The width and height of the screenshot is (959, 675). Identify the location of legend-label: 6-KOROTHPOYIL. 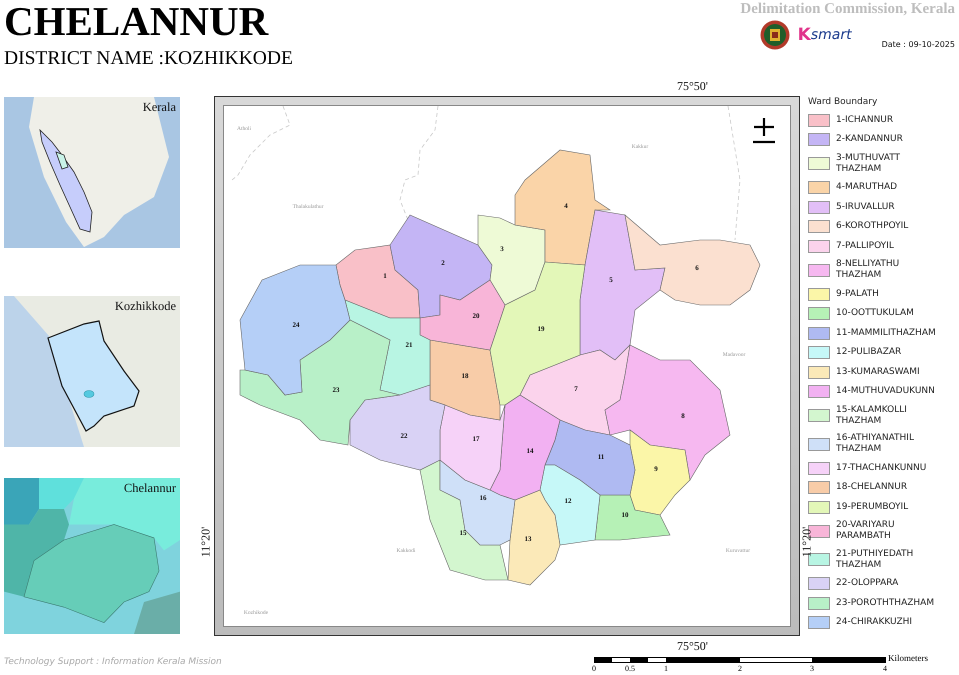
(873, 226).